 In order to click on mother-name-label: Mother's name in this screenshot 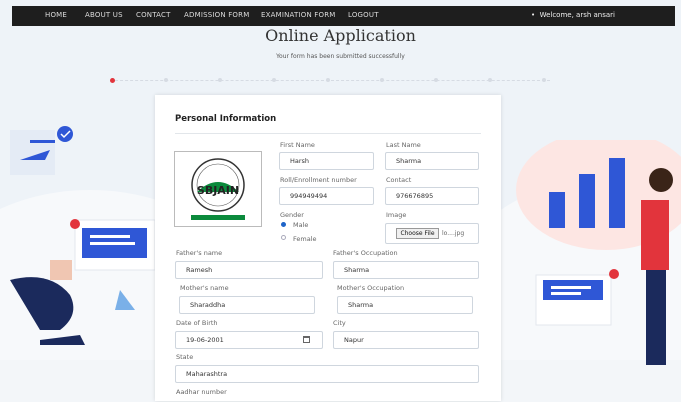, I will do `click(204, 288)`.